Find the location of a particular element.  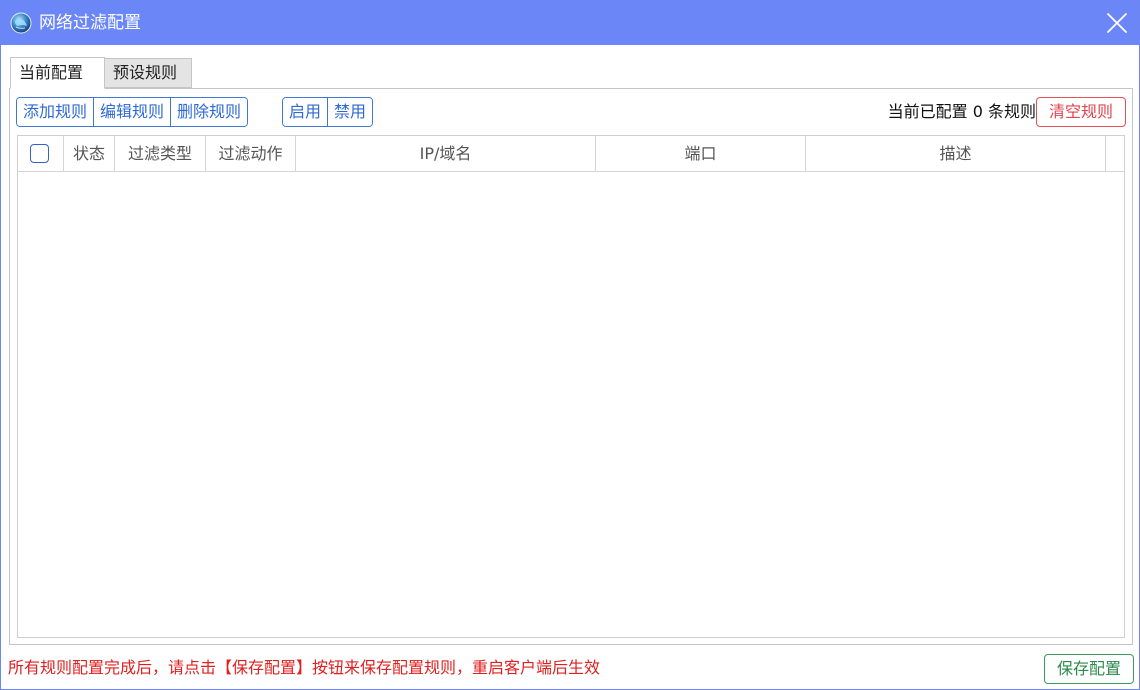

delete-rule-button: 删除规则 is located at coordinates (209, 112).